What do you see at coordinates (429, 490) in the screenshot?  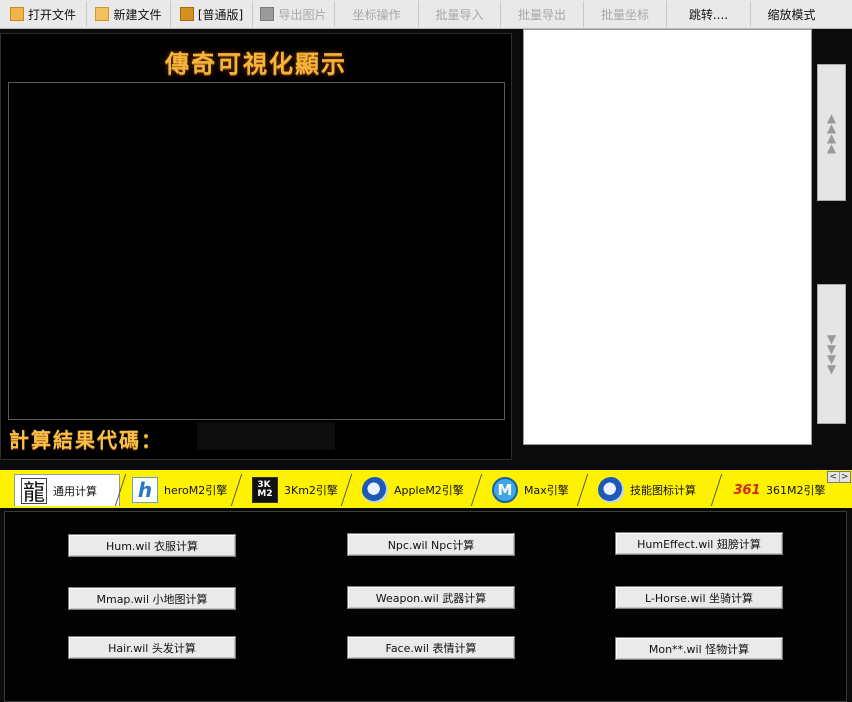 I see `tab-label: AppleM2引擎` at bounding box center [429, 490].